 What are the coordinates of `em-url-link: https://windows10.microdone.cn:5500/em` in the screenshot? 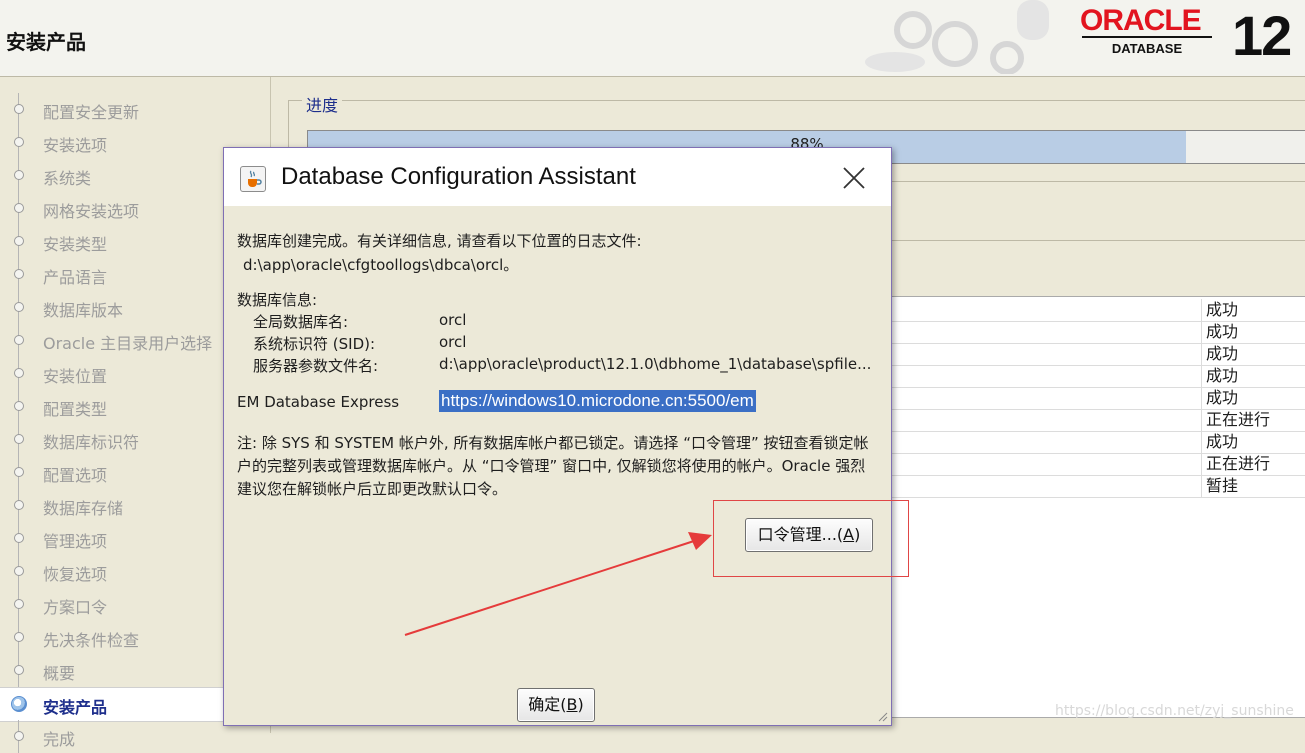 It's located at (597, 401).